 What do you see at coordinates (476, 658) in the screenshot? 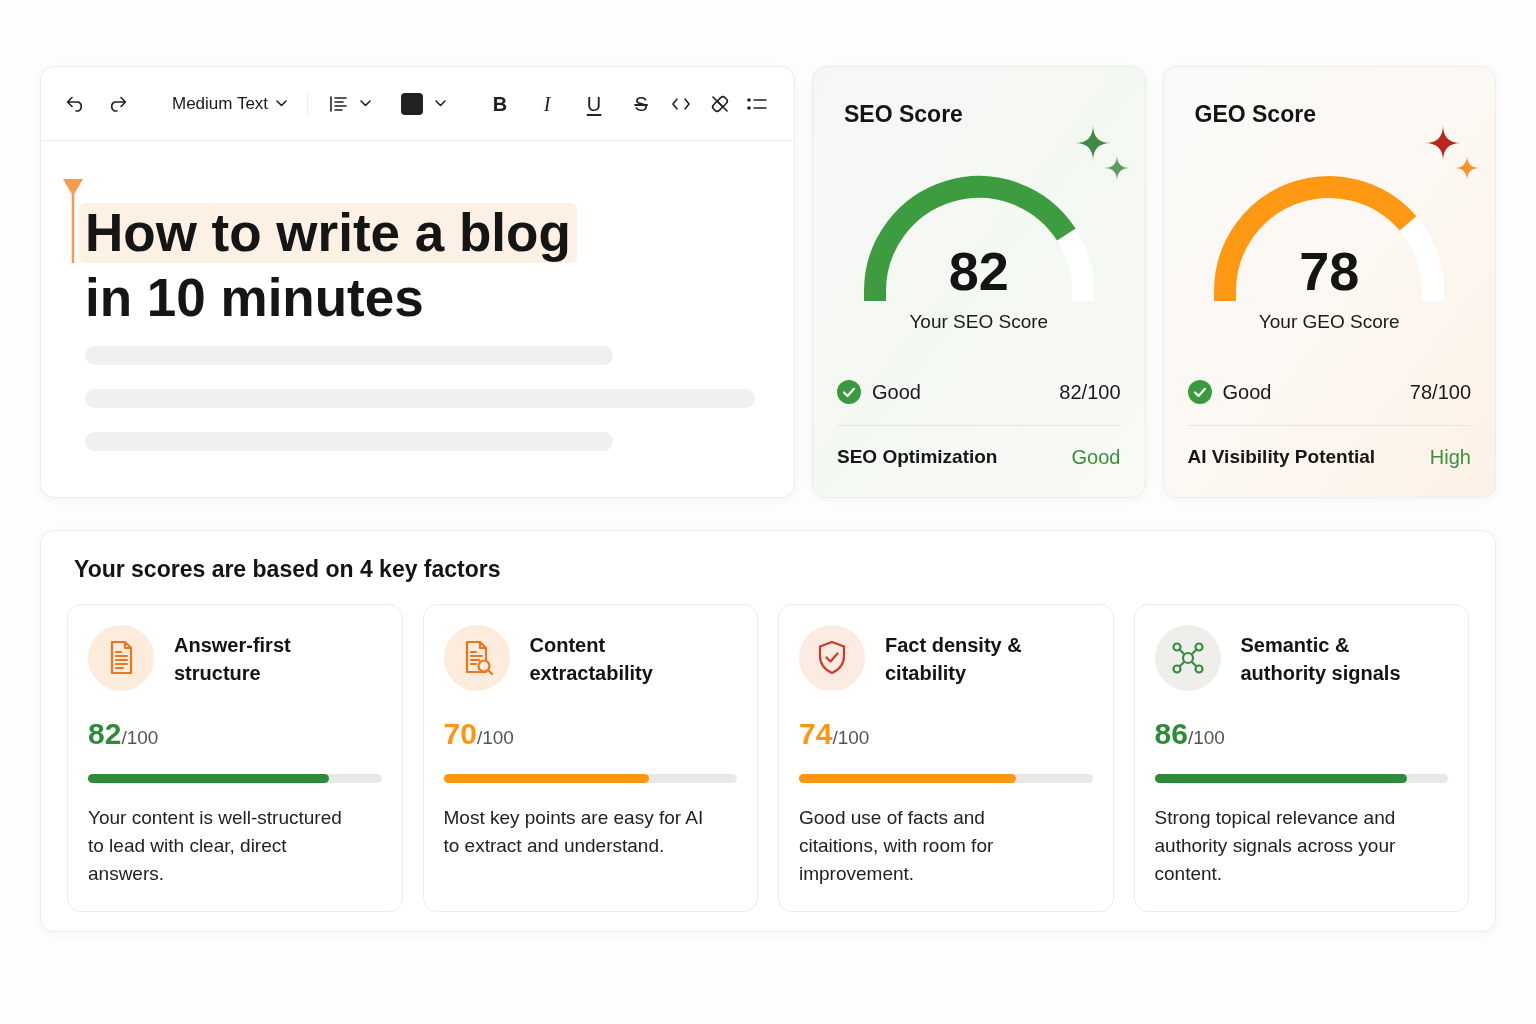
I see `document-search-icon` at bounding box center [476, 658].